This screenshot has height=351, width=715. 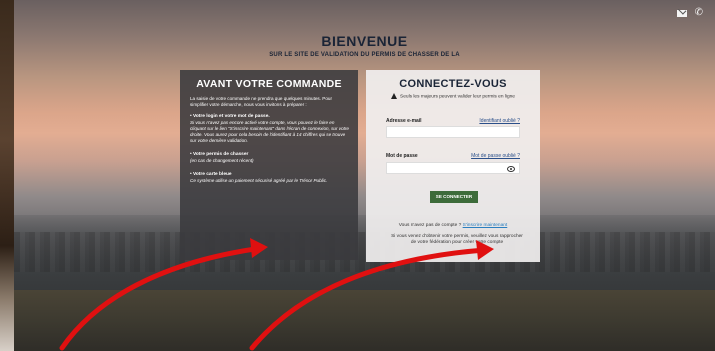 I want to click on password-label-row: Mot de passe Mot de passe oublié ?, so click(x=453, y=156).